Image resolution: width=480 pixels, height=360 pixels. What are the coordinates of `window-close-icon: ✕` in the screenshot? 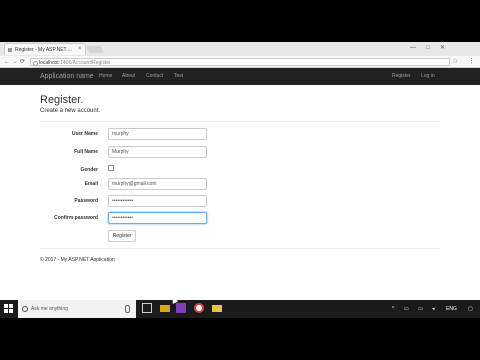 It's located at (442, 48).